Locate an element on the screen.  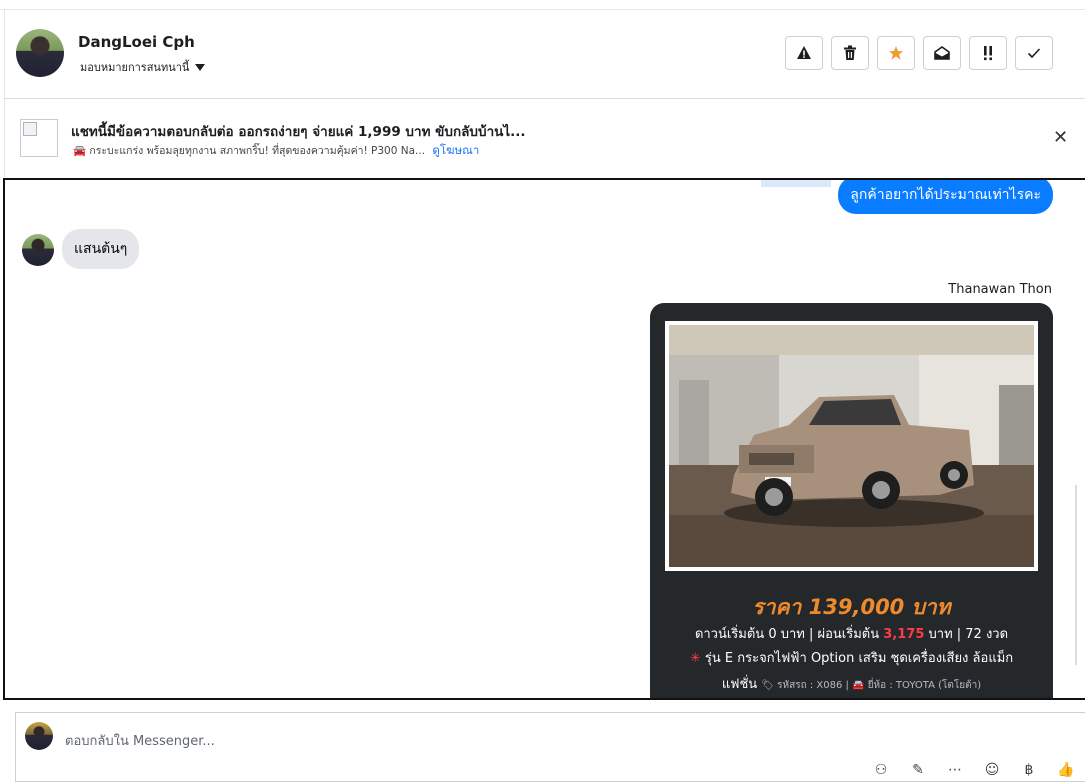
incoming-message: แสนต้นๆ is located at coordinates (101, 249).